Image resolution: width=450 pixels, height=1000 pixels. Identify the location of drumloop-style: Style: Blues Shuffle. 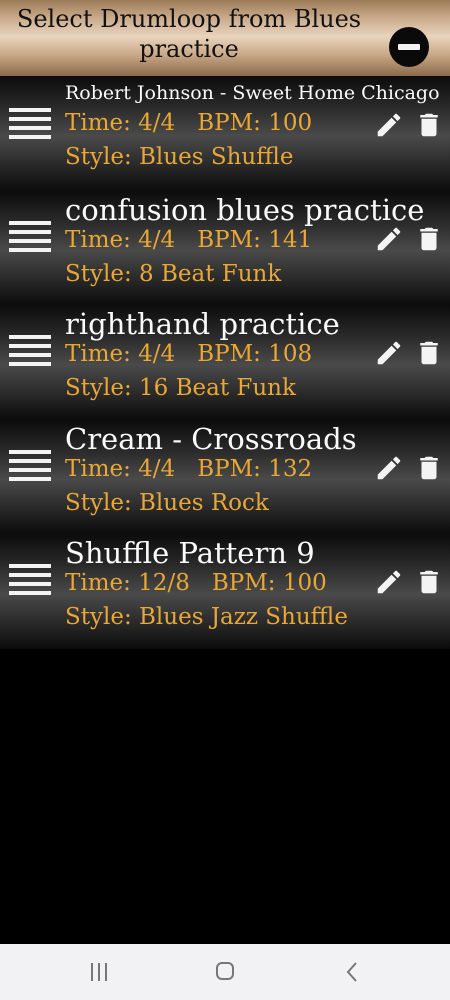
(179, 157).